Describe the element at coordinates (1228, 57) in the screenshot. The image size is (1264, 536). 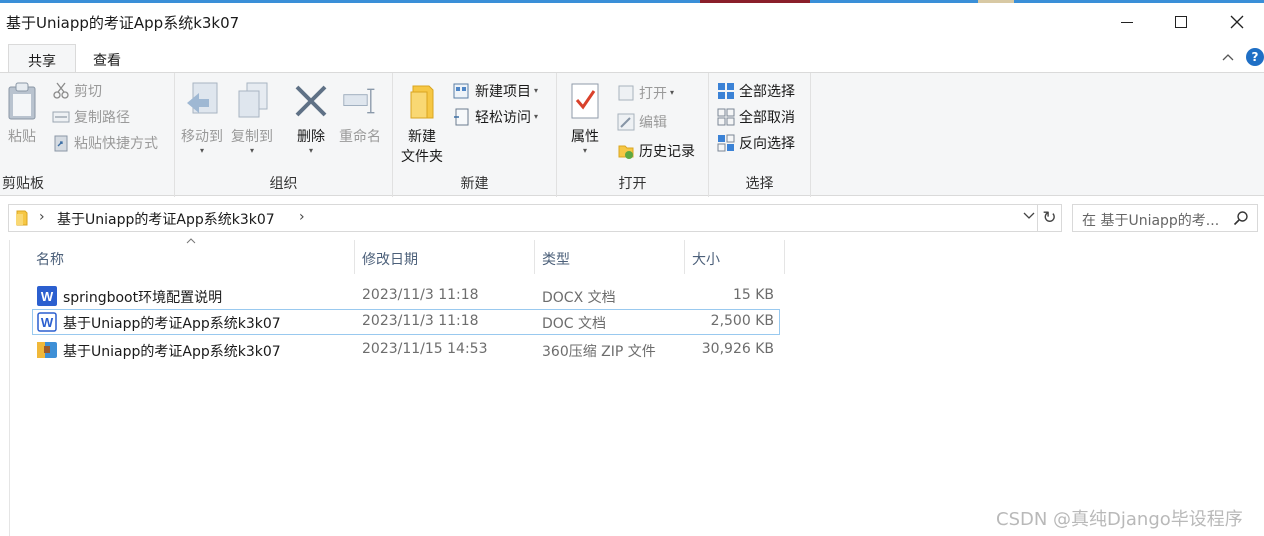
I see `ribbon-collapse-icon` at that location.